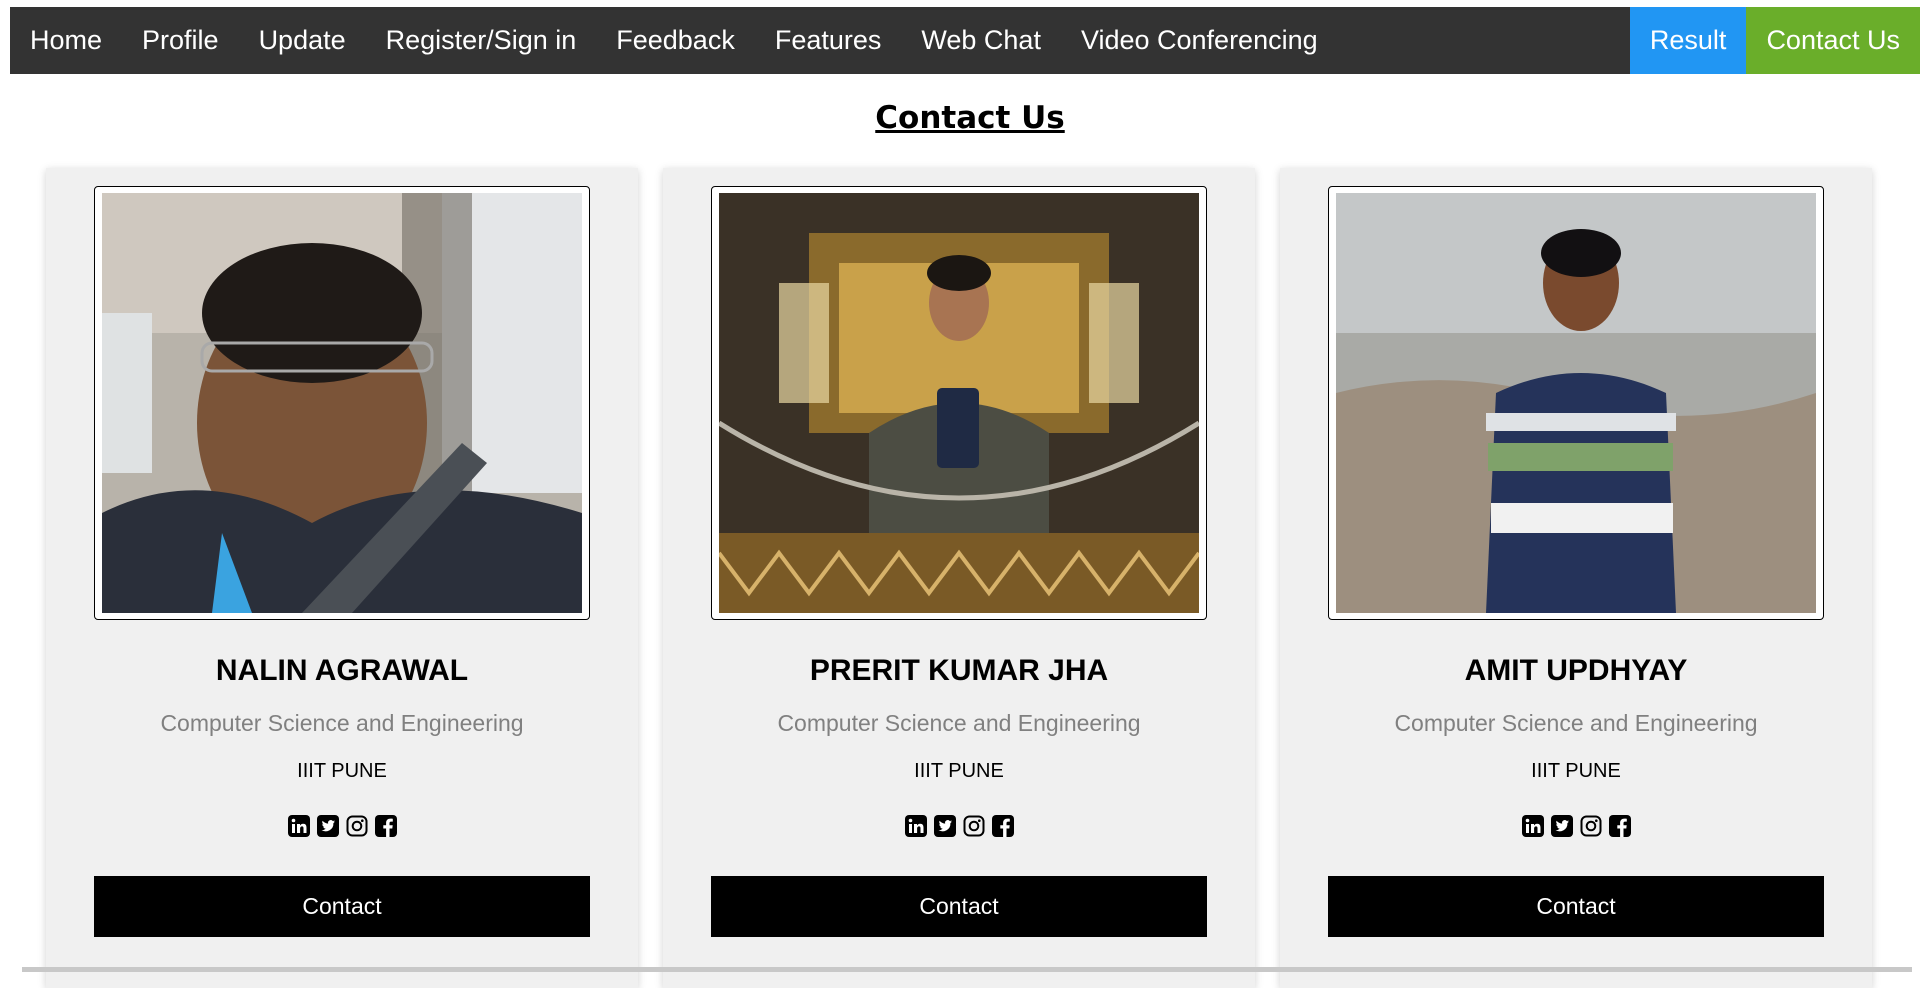  What do you see at coordinates (970, 118) in the screenshot?
I see `page-title: Contact Us` at bounding box center [970, 118].